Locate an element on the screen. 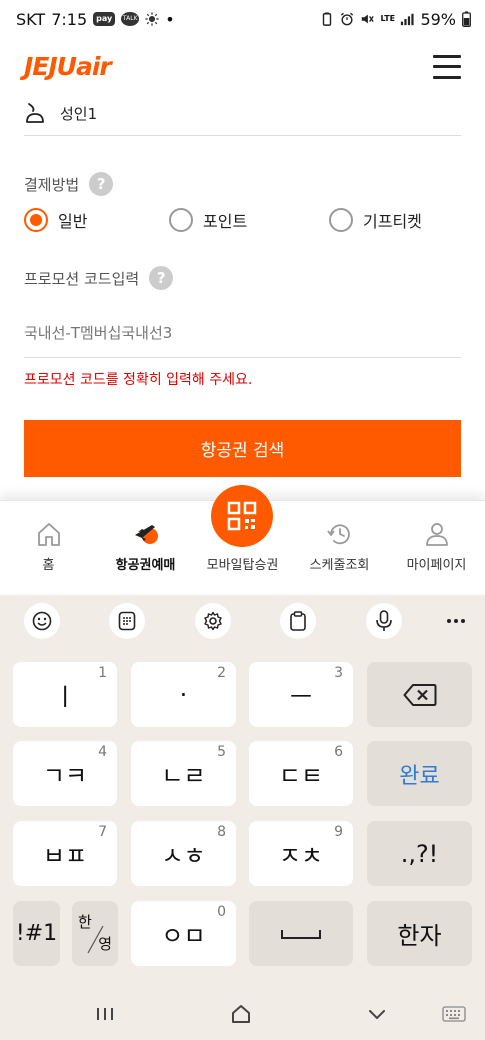 This screenshot has width=485, height=1040. punctuation-key: .,?! is located at coordinates (419, 853).